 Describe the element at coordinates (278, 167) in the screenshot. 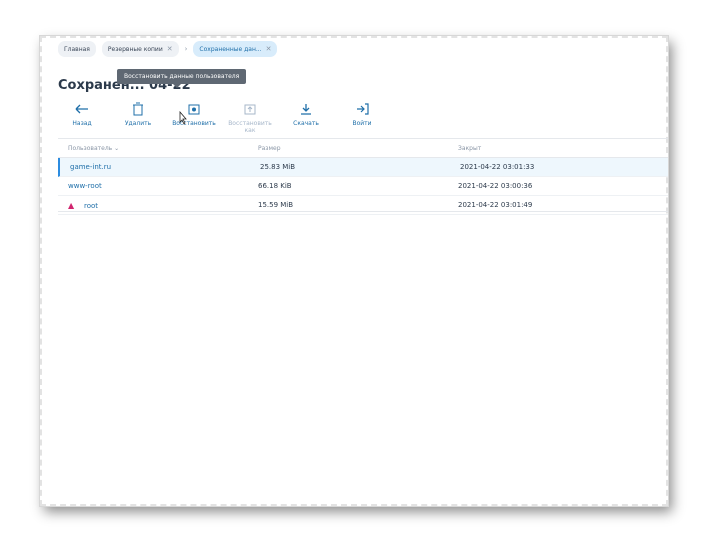

I see `user-size: 25.83 MiB` at that location.